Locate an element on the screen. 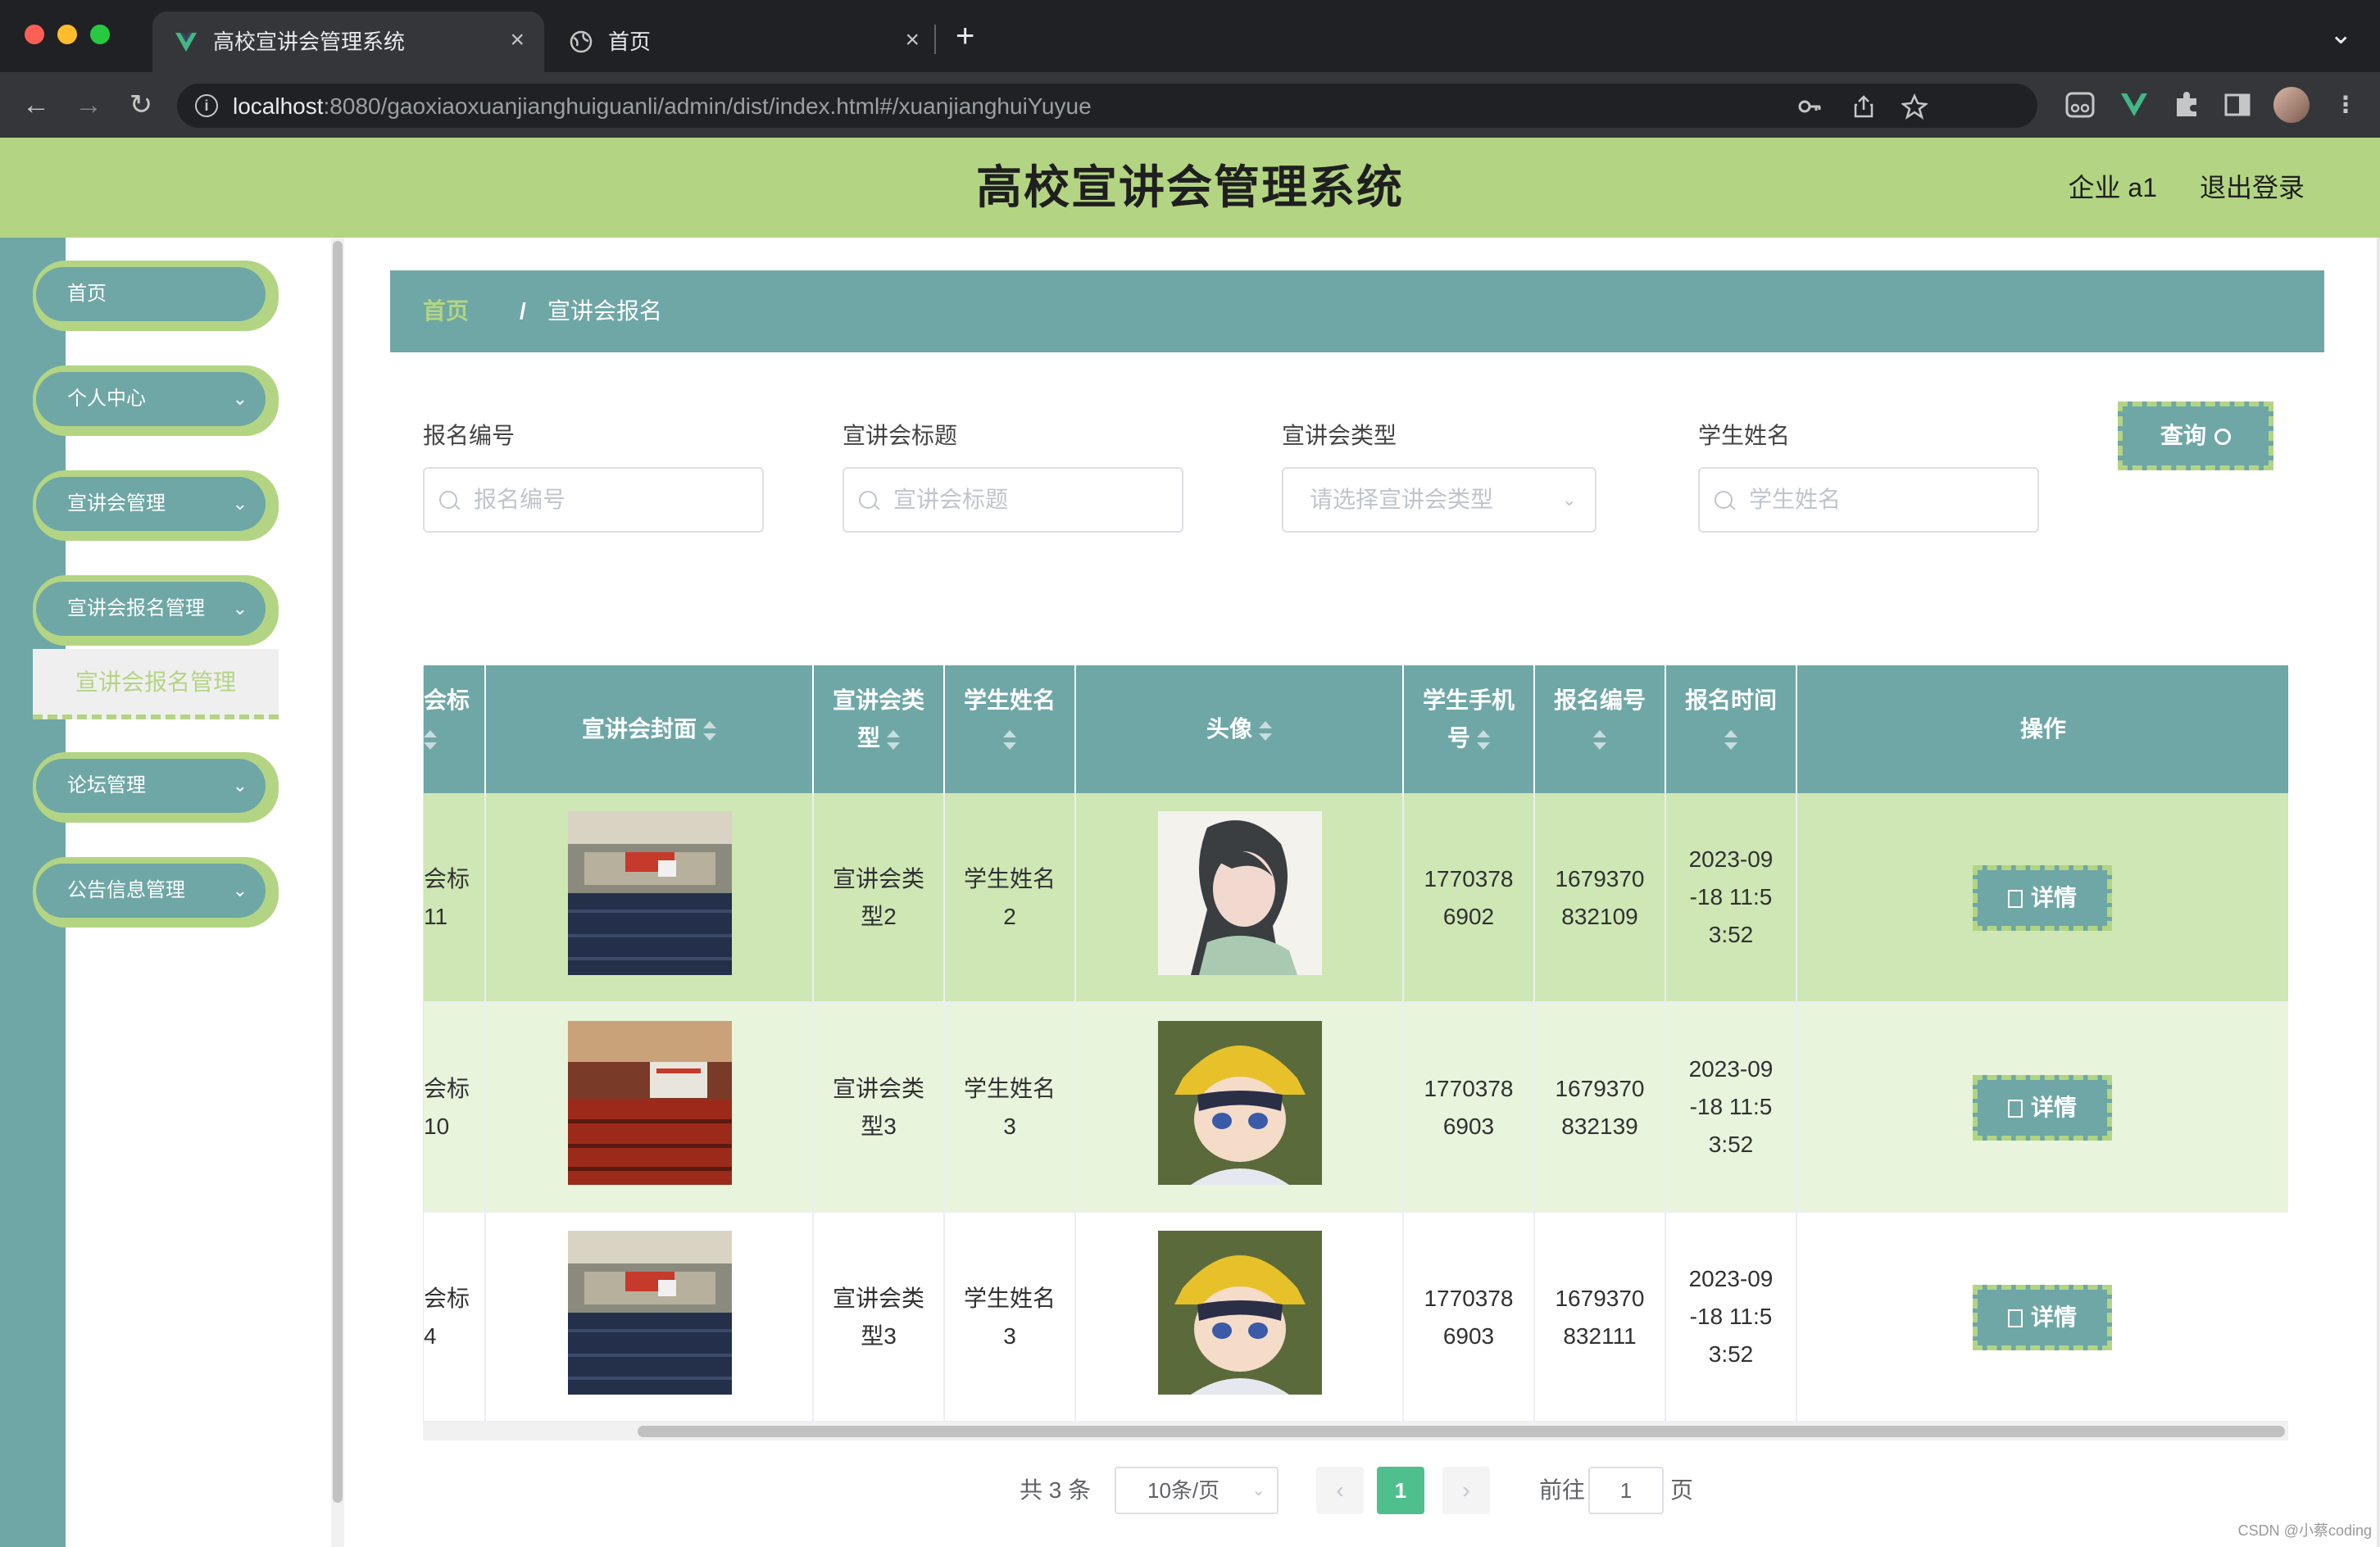 This screenshot has width=2380, height=1547. page-scrollbar is located at coordinates (2379, 892).